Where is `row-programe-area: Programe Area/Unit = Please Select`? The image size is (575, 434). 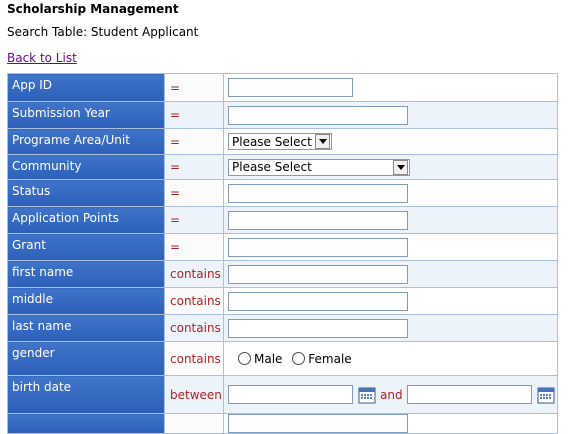 row-programe-area: Programe Area/Unit = Please Select is located at coordinates (282, 141).